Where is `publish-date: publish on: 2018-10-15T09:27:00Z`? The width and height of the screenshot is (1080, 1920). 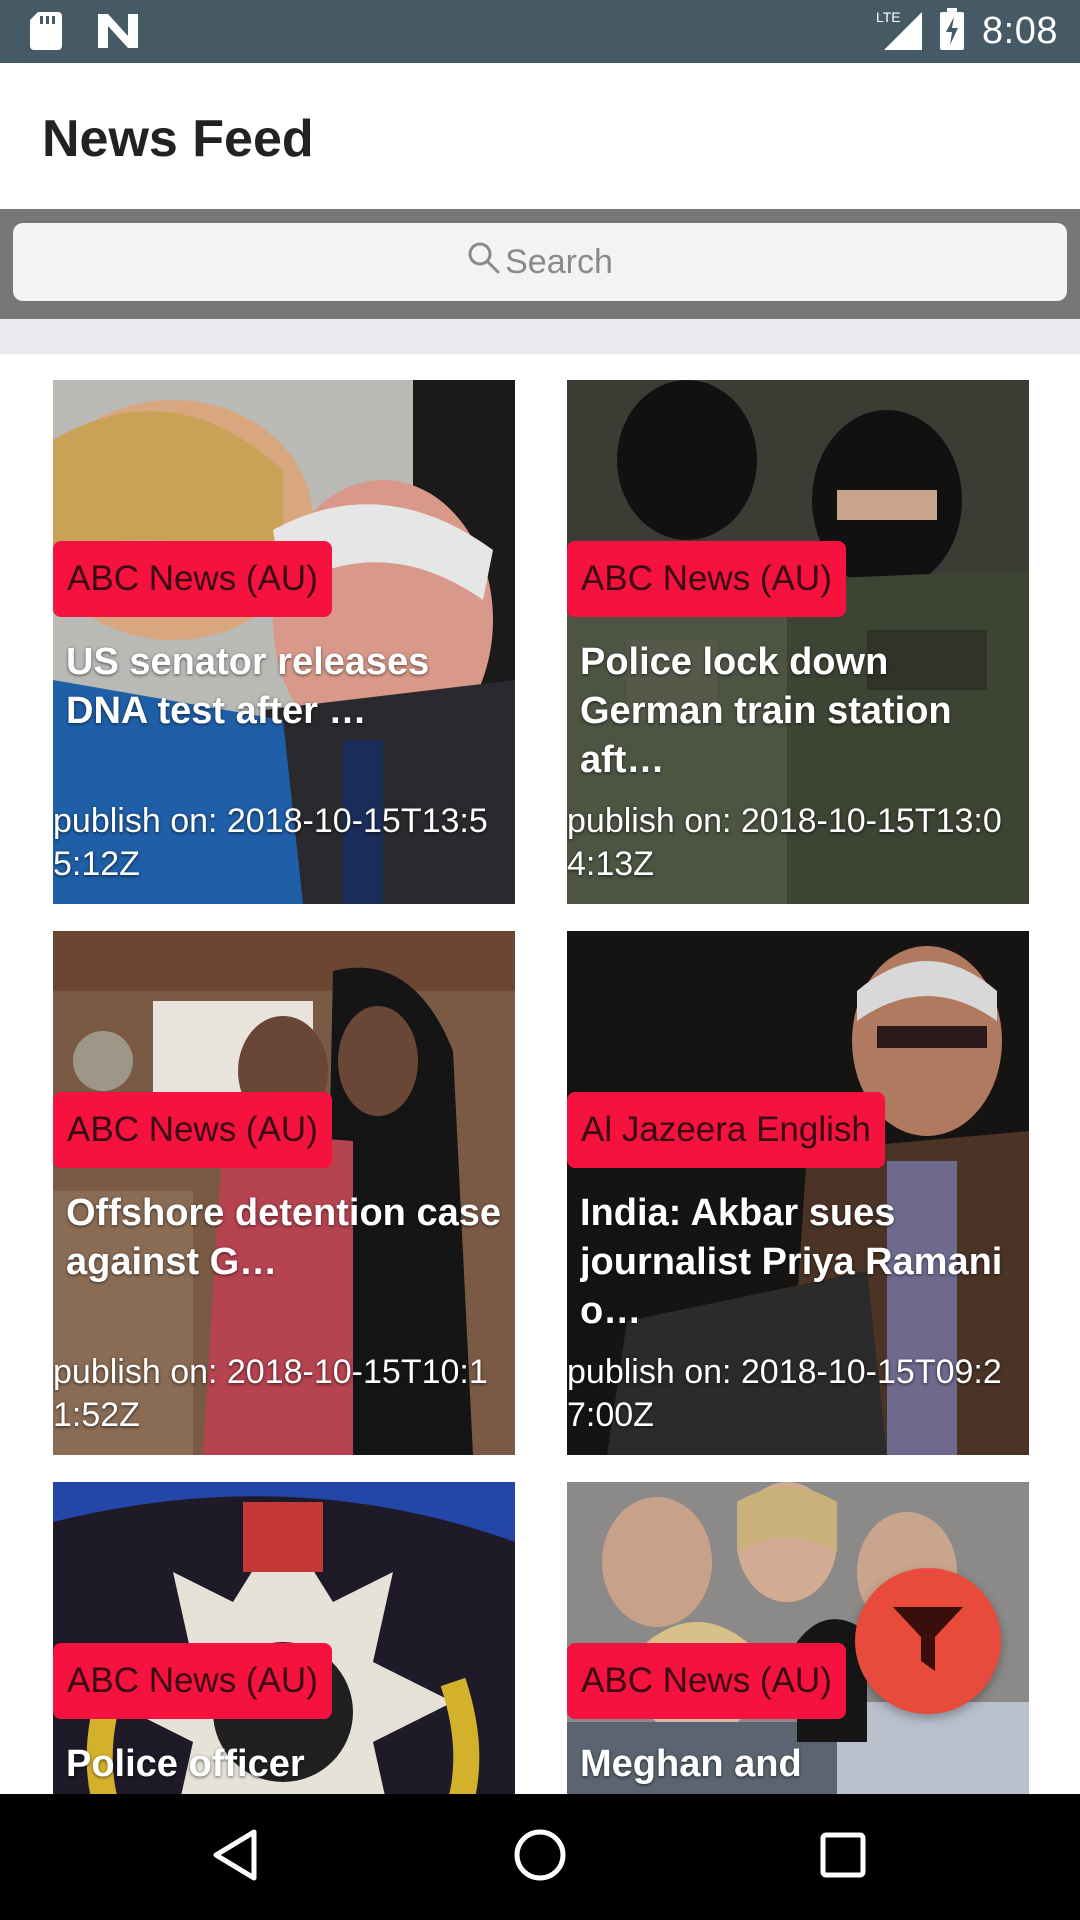
publish-date: publish on: 2018-10-15T09:27:00Z is located at coordinates (784, 1393).